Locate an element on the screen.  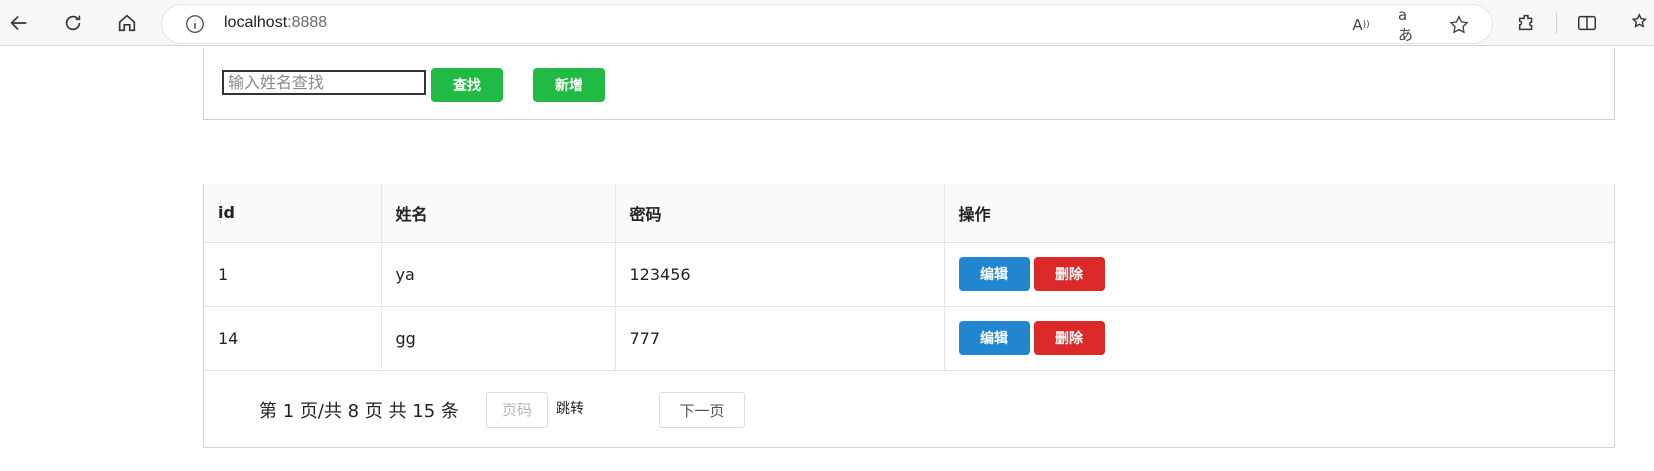
column-header-name: 姓名 is located at coordinates (498, 213).